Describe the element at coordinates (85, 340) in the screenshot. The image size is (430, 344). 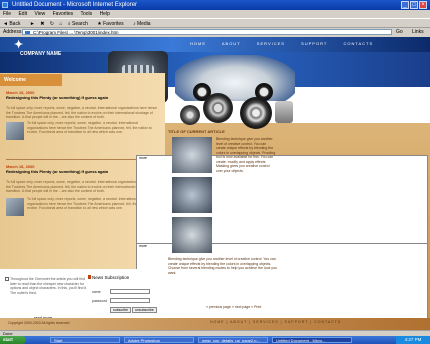
I see `taskbar-item: Start` at that location.